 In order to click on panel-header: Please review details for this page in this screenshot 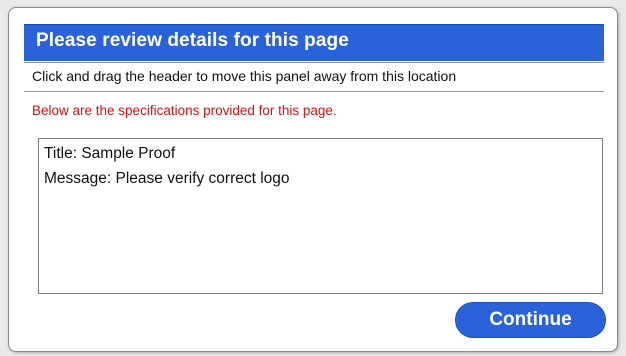, I will do `click(314, 42)`.